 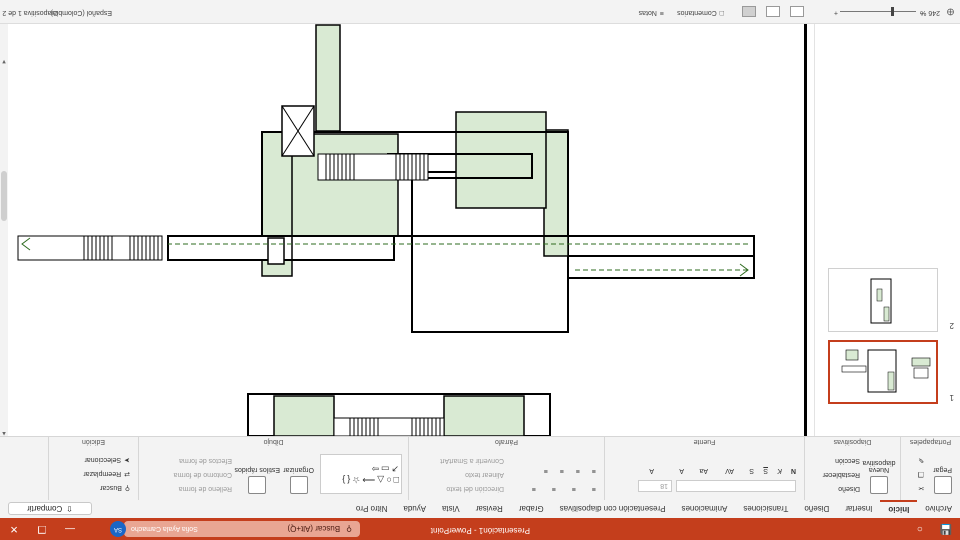 I want to click on change-case-icon: Aa, so click(x=703, y=470).